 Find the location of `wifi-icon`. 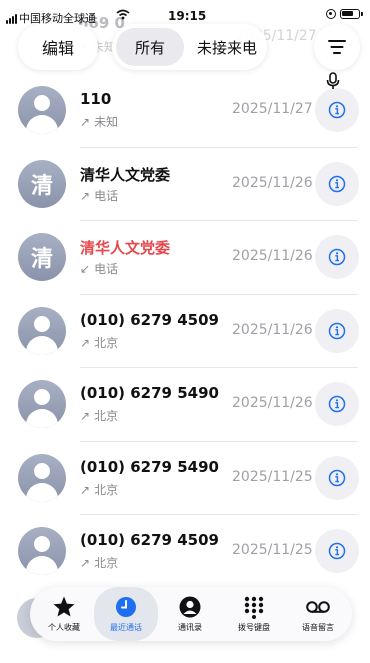

wifi-icon is located at coordinates (123, 16).